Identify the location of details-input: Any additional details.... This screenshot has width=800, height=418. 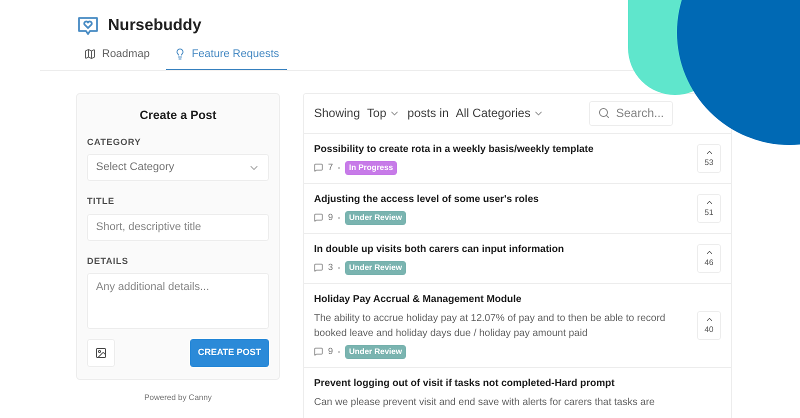
(178, 301).